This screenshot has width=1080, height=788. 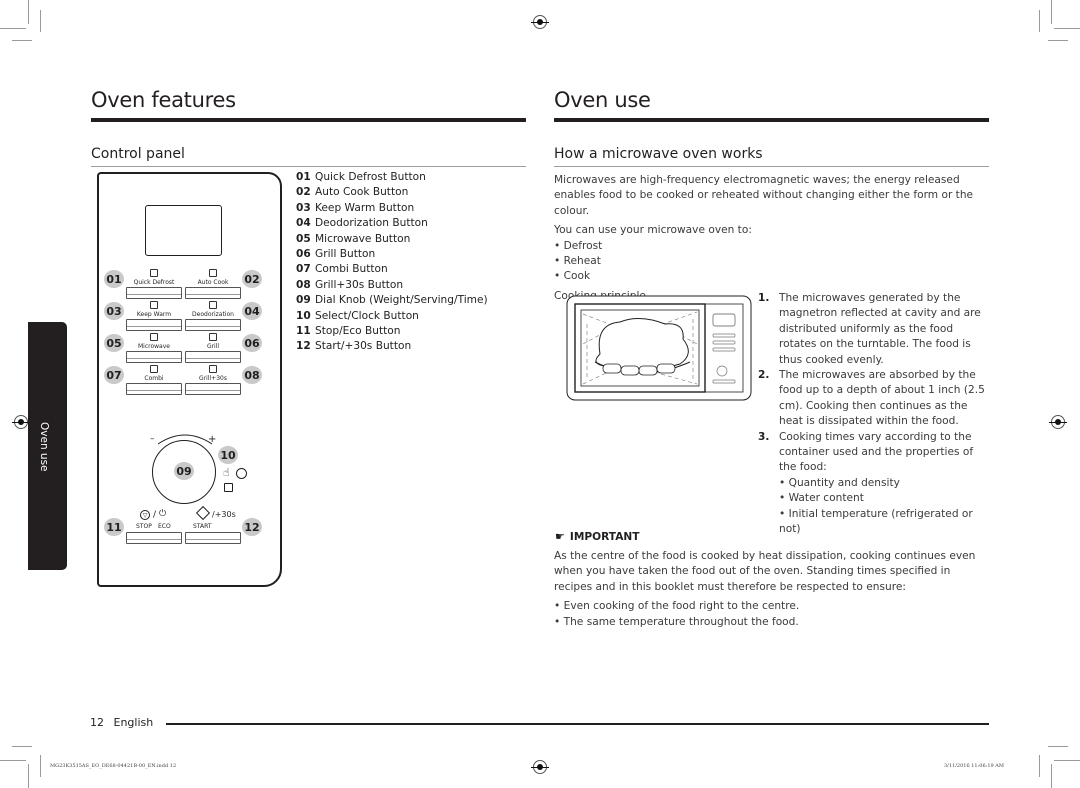 I want to click on clock-icon, so click(x=241, y=473).